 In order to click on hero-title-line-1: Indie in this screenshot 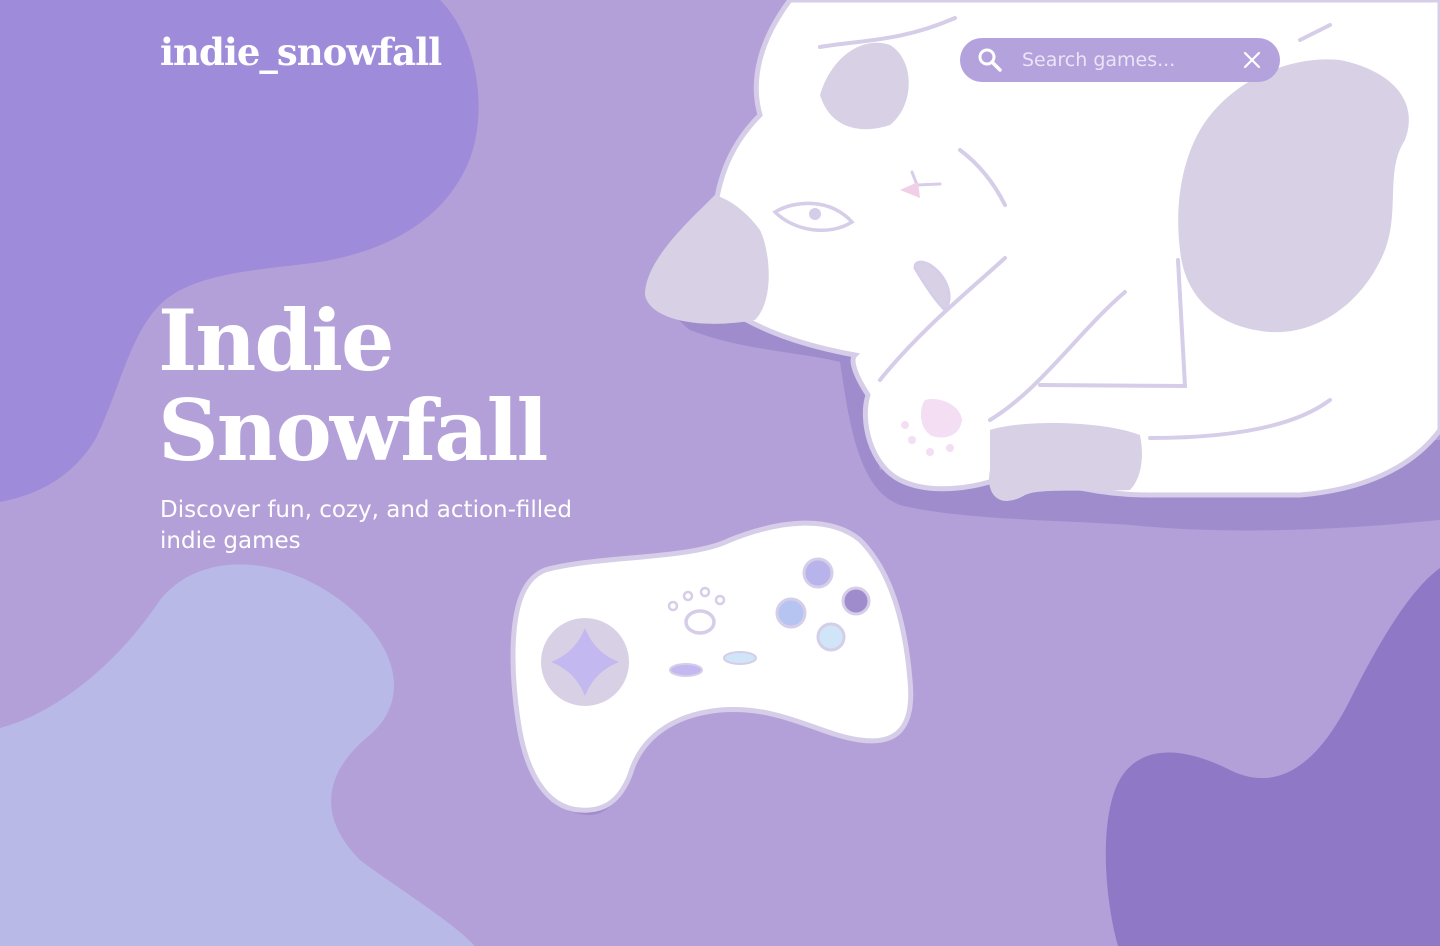, I will do `click(276, 340)`.